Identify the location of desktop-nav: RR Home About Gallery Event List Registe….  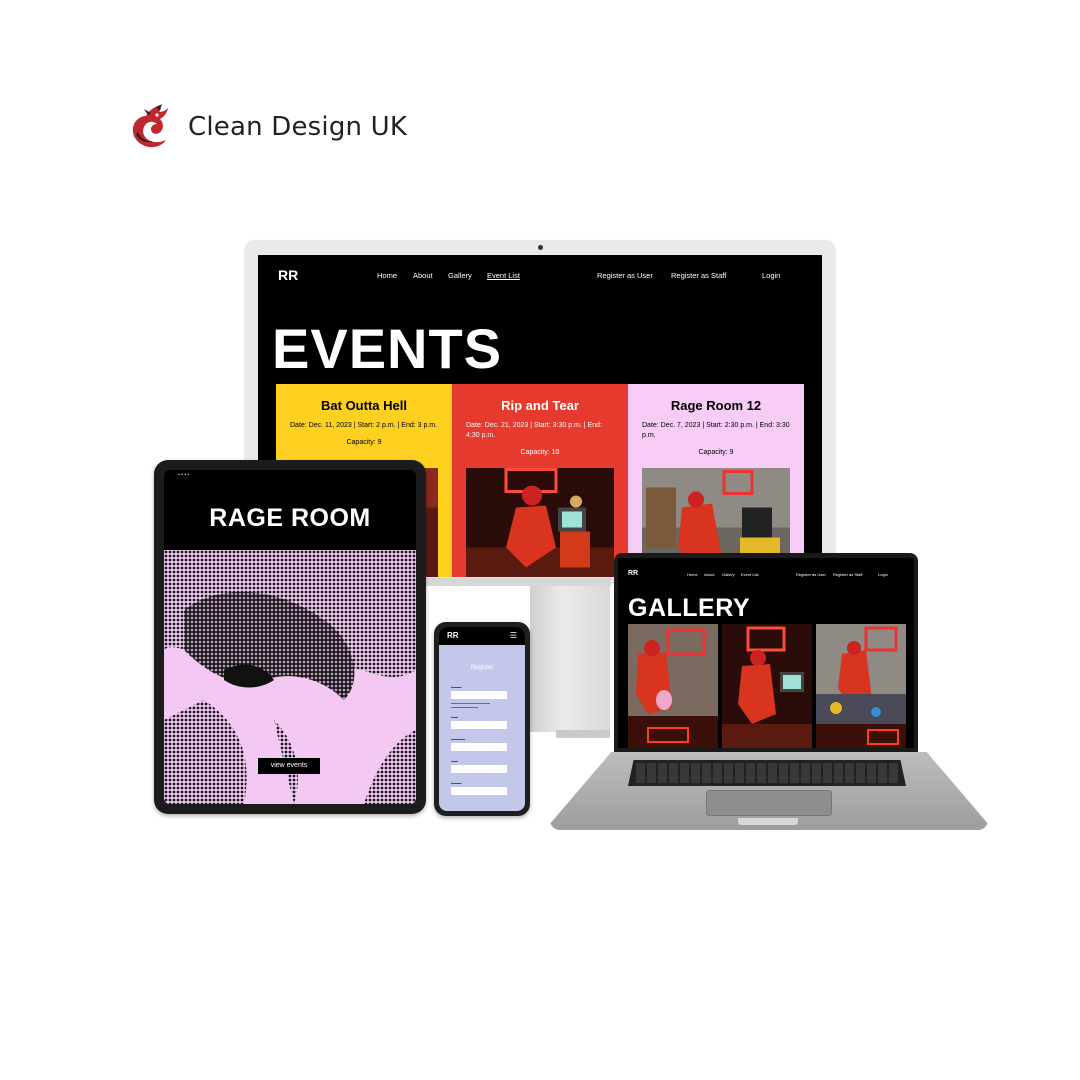
(540, 275).